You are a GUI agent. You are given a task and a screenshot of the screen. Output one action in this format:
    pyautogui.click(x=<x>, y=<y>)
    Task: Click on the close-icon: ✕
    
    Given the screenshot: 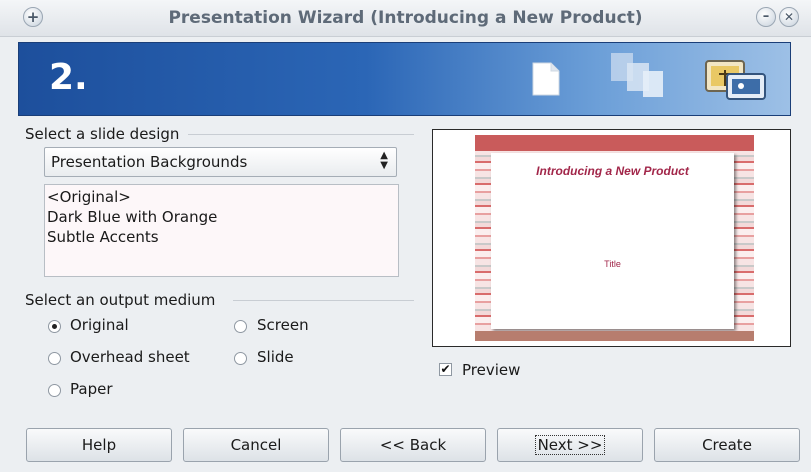 What is the action you would take?
    pyautogui.click(x=789, y=17)
    